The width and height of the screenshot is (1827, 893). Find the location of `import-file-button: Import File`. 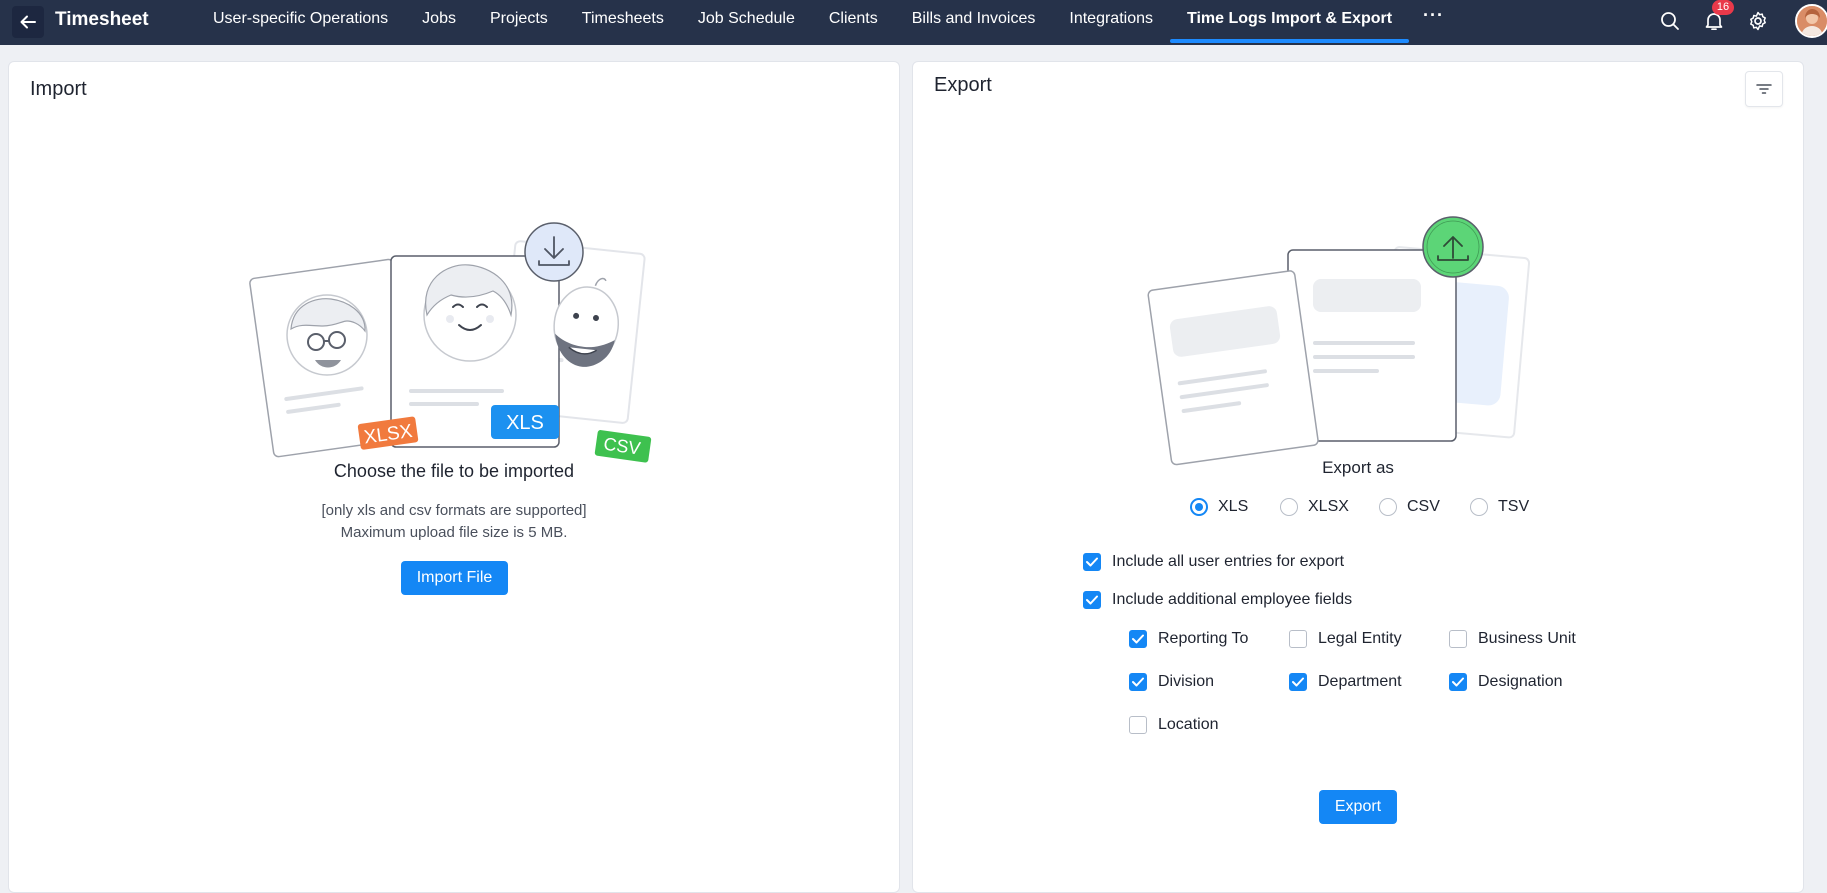

import-file-button: Import File is located at coordinates (454, 578).